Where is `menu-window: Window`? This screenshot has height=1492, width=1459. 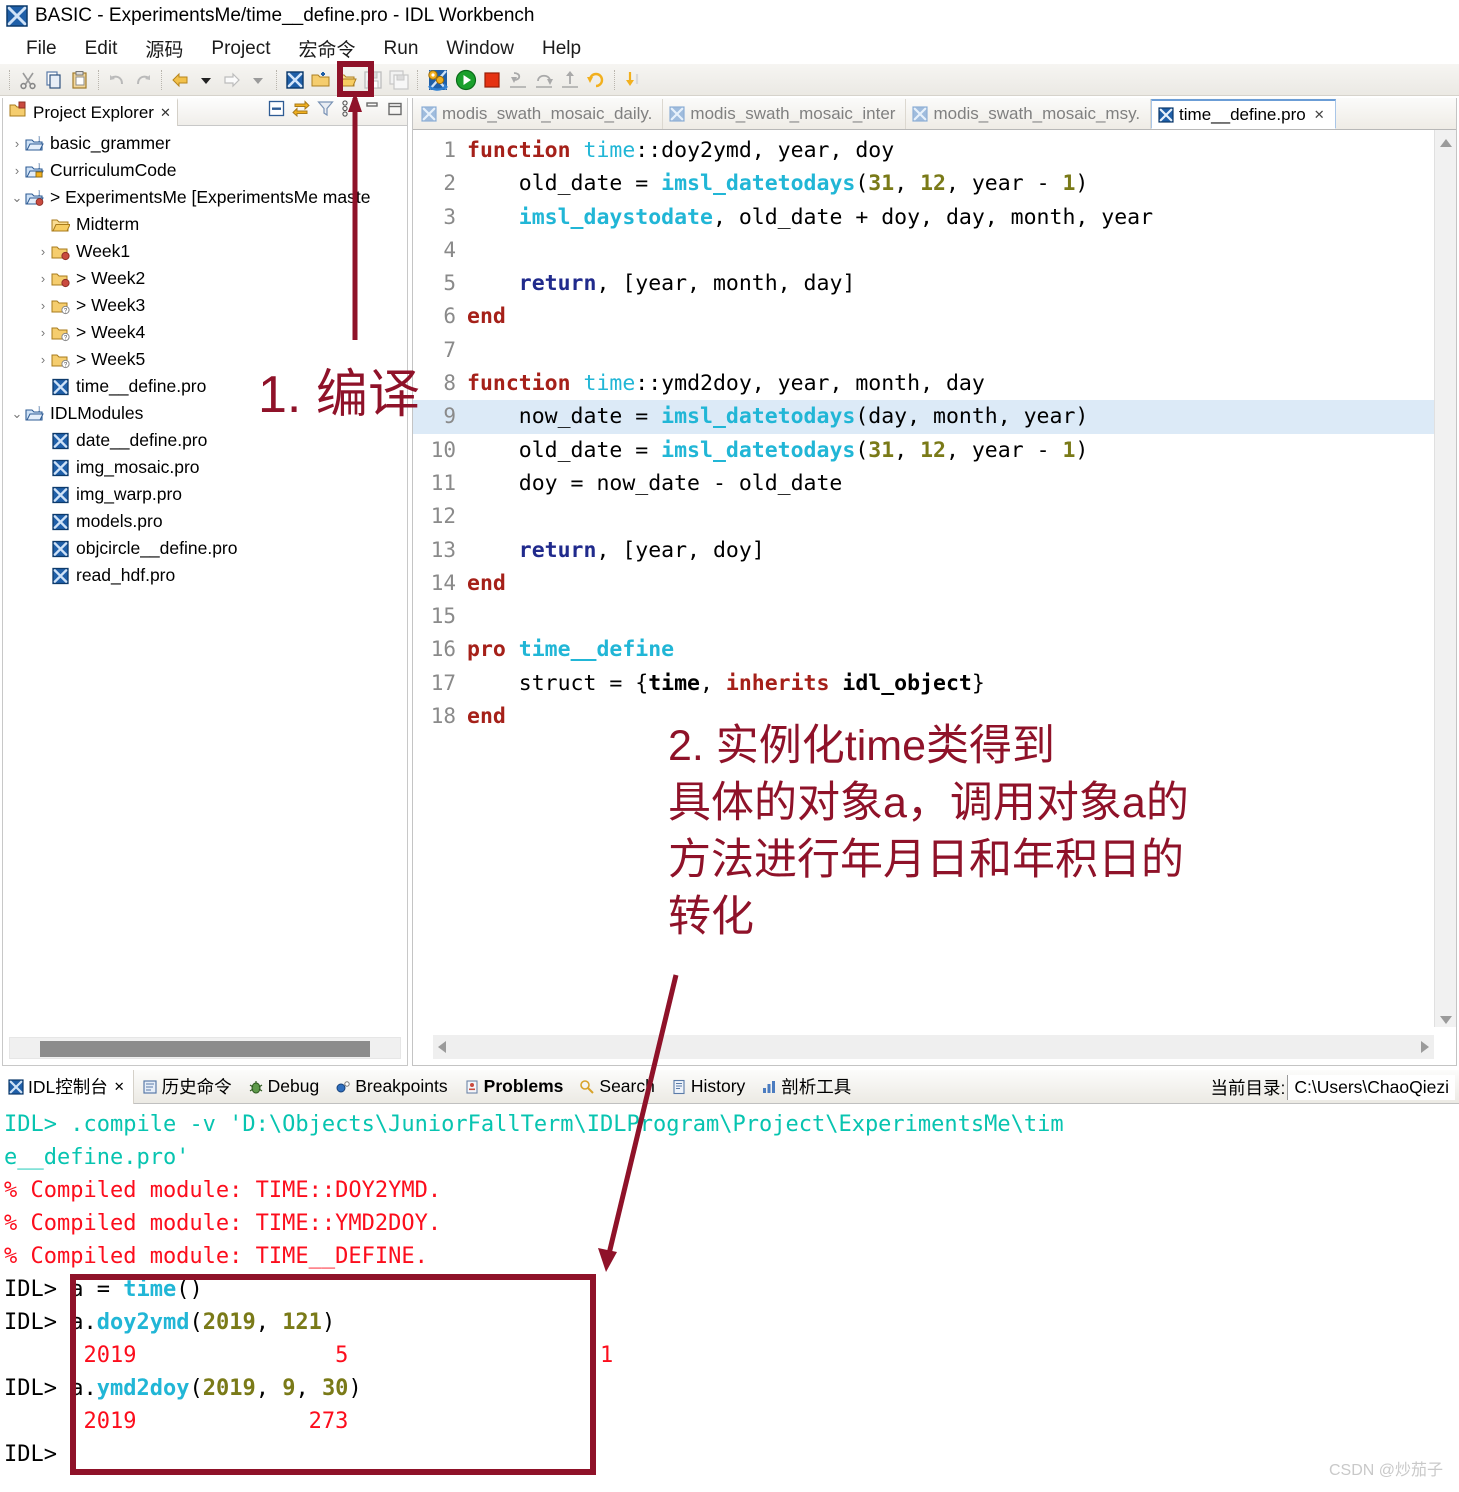
menu-window: Window is located at coordinates (480, 49).